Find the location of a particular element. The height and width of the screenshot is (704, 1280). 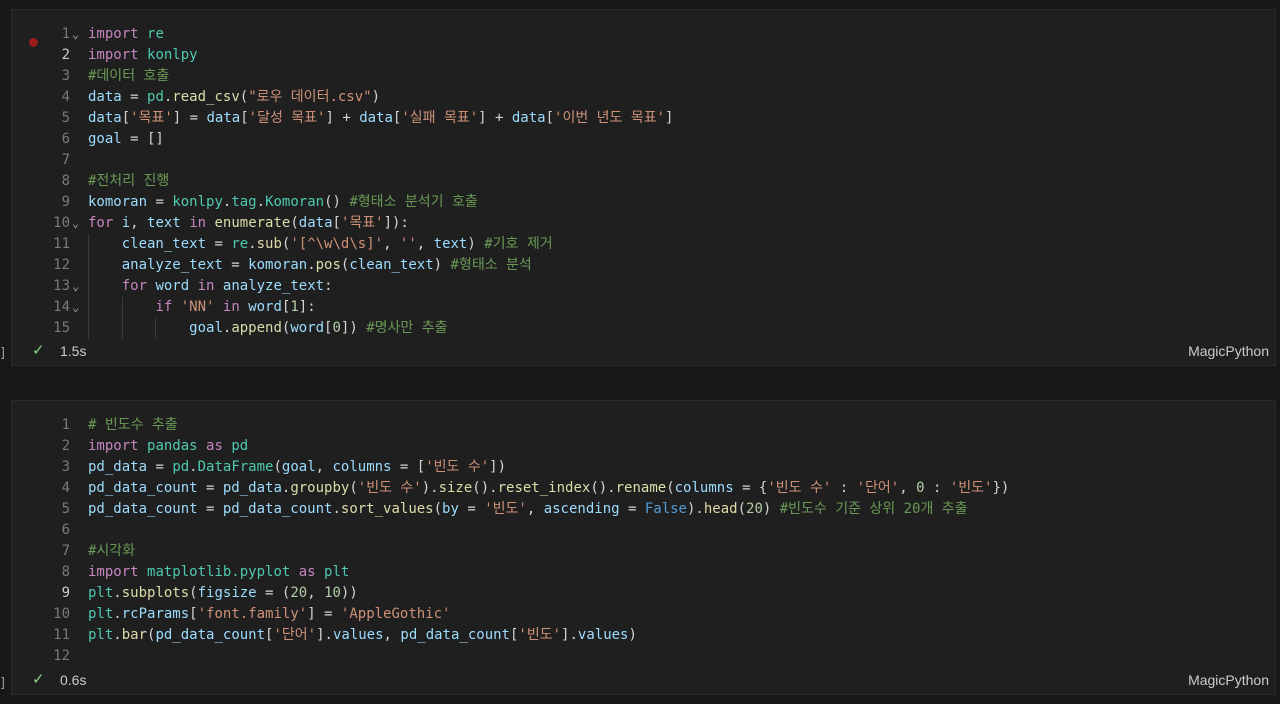

code-token: plt is located at coordinates (101, 635).